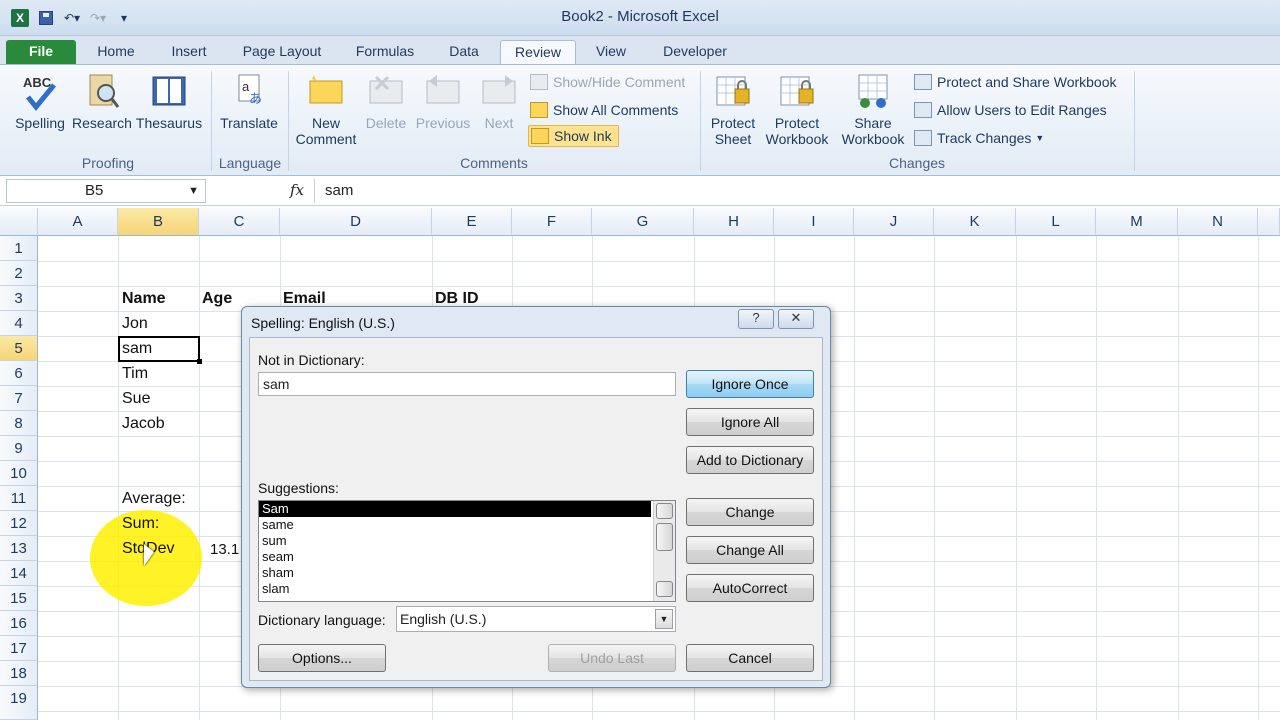  I want to click on list-item: seam, so click(467, 557).